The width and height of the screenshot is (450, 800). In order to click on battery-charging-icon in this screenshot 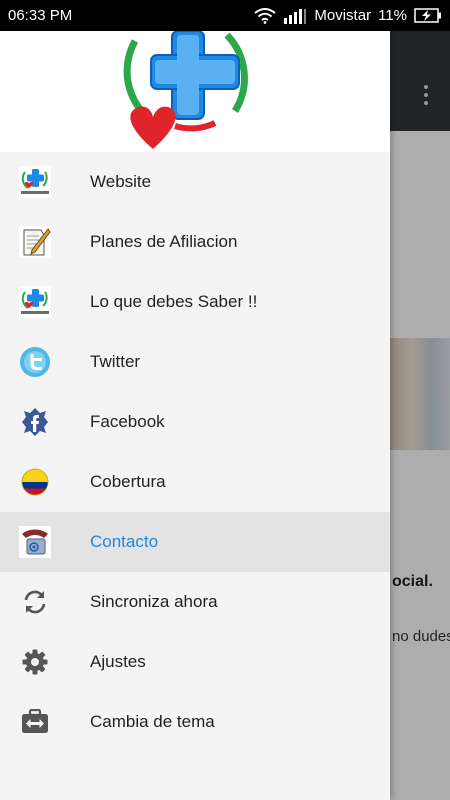, I will do `click(427, 15)`.